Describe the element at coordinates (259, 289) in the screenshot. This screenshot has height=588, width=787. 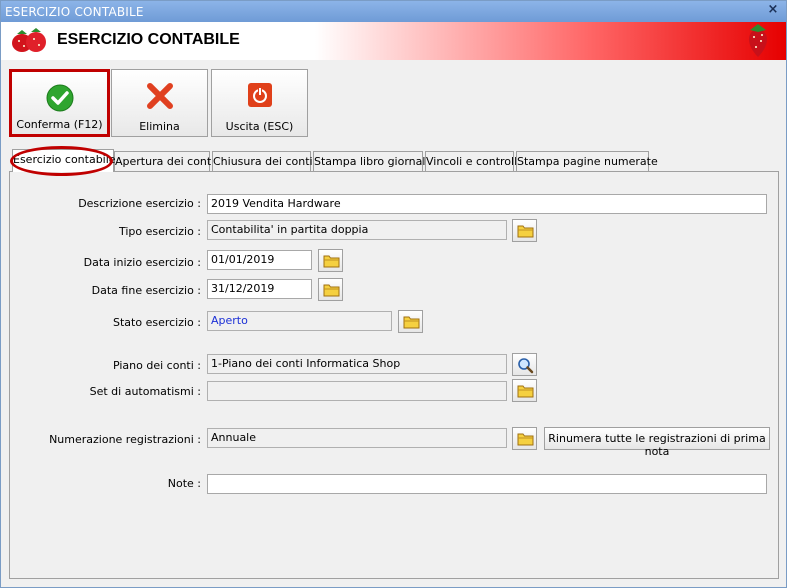
I see `data-fine-field: 31/12/2019` at that location.